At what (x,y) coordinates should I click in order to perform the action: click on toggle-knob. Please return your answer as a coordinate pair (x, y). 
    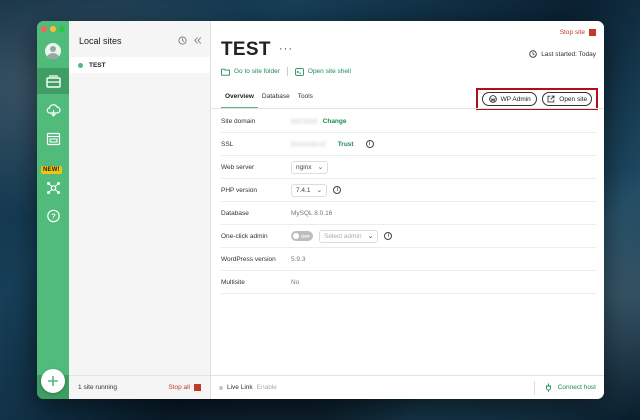
    Looking at the image, I should click on (296, 236).